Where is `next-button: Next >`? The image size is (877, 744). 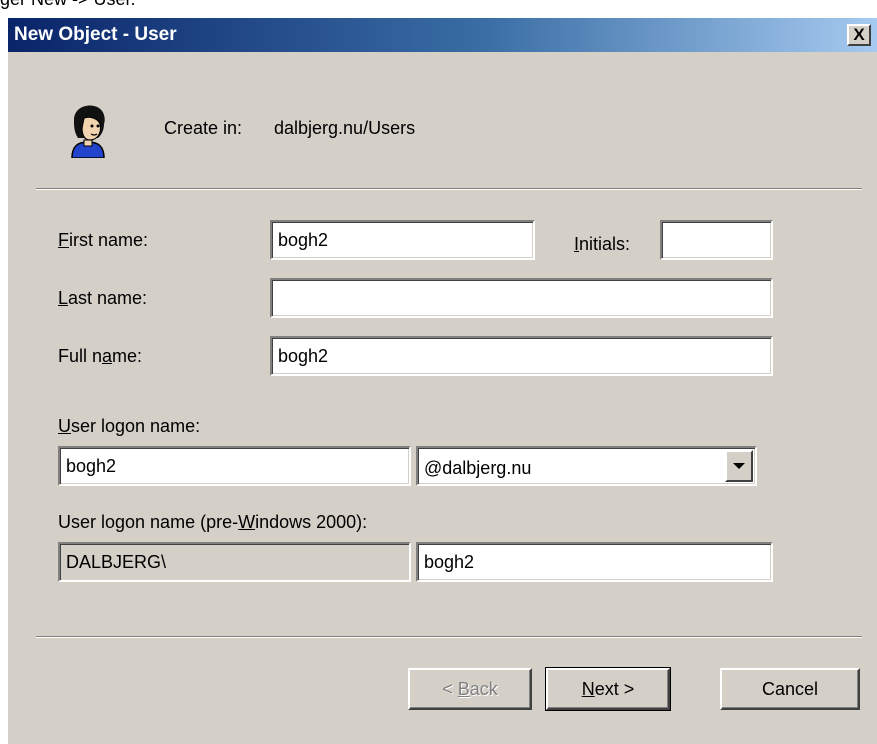 next-button: Next > is located at coordinates (608, 689).